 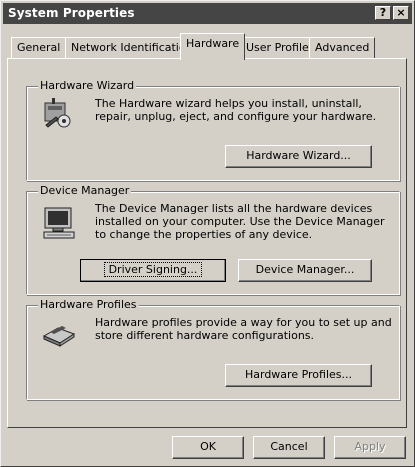 I want to click on tab-hardware: Hardware, so click(x=213, y=46).